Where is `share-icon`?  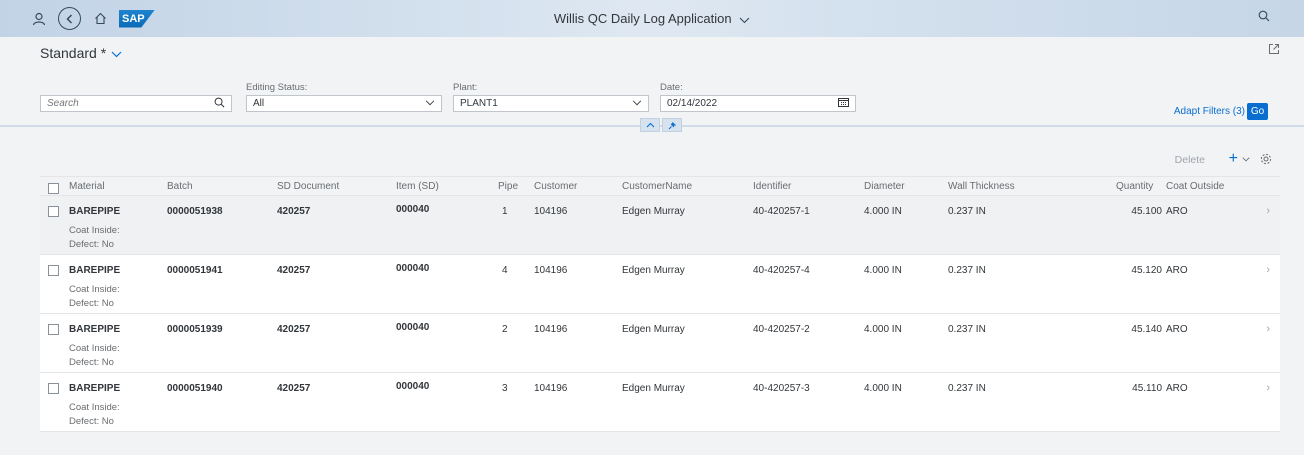 share-icon is located at coordinates (1274, 50).